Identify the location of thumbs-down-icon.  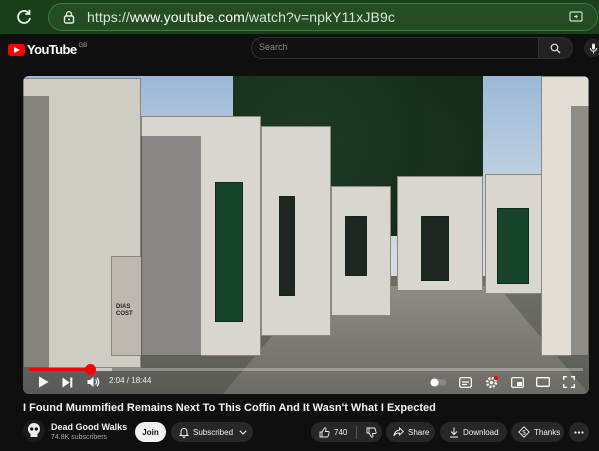
(371, 432).